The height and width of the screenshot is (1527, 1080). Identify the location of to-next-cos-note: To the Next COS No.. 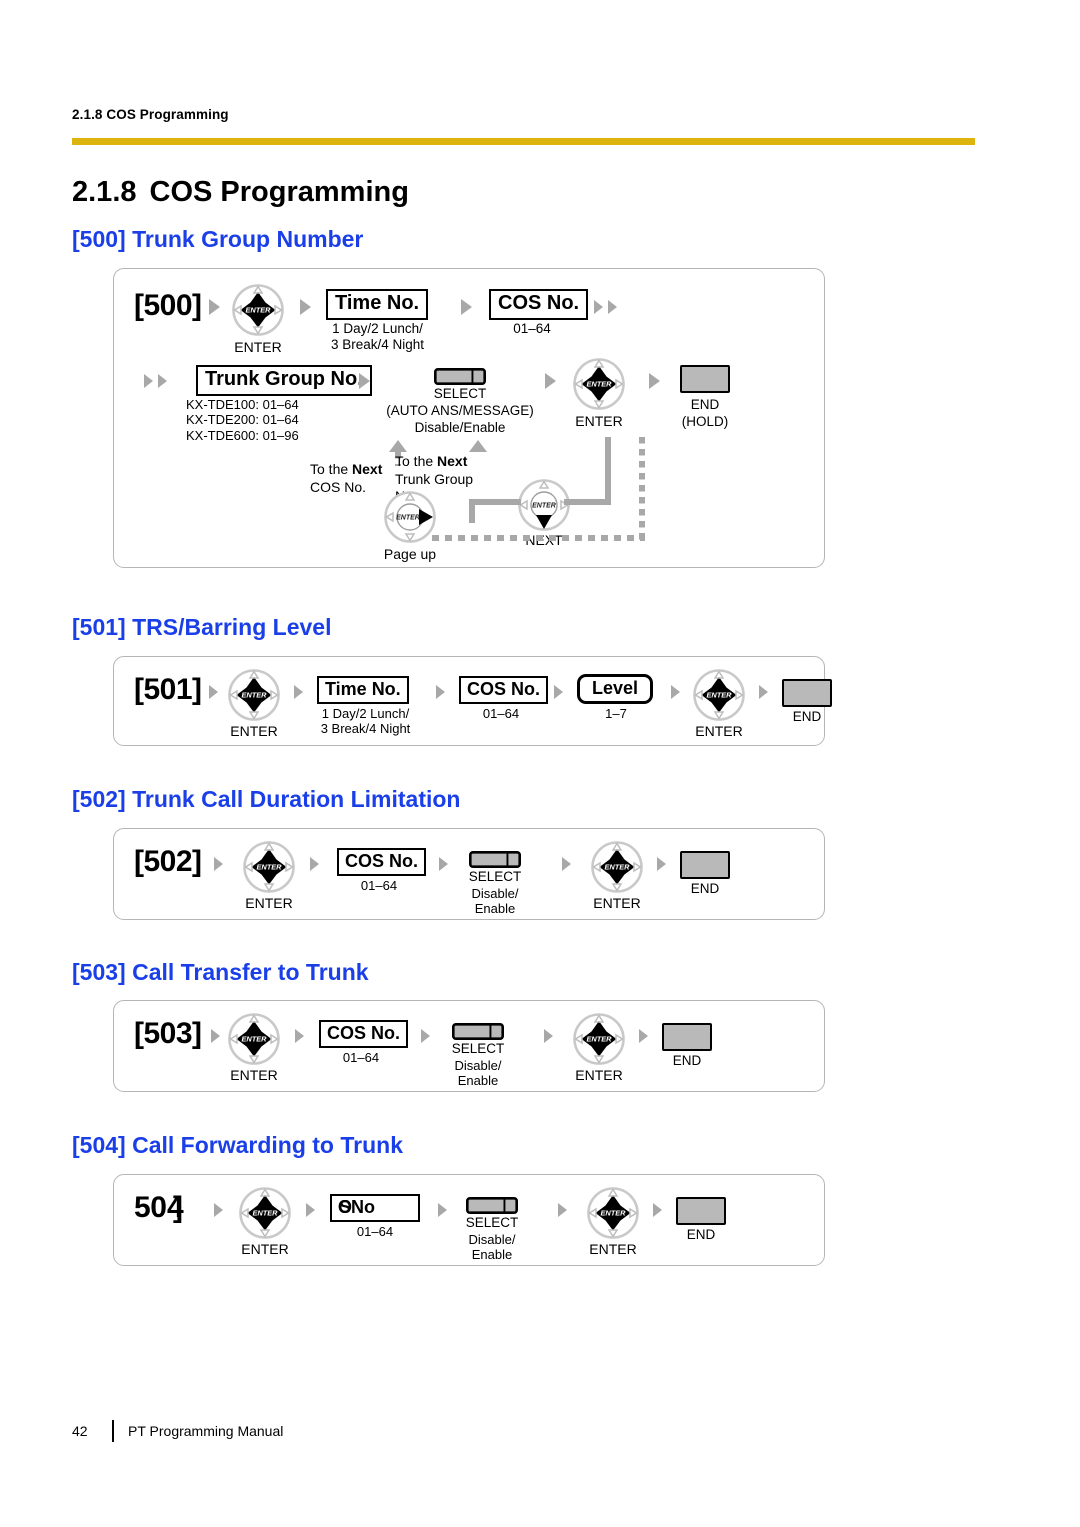
(346, 478).